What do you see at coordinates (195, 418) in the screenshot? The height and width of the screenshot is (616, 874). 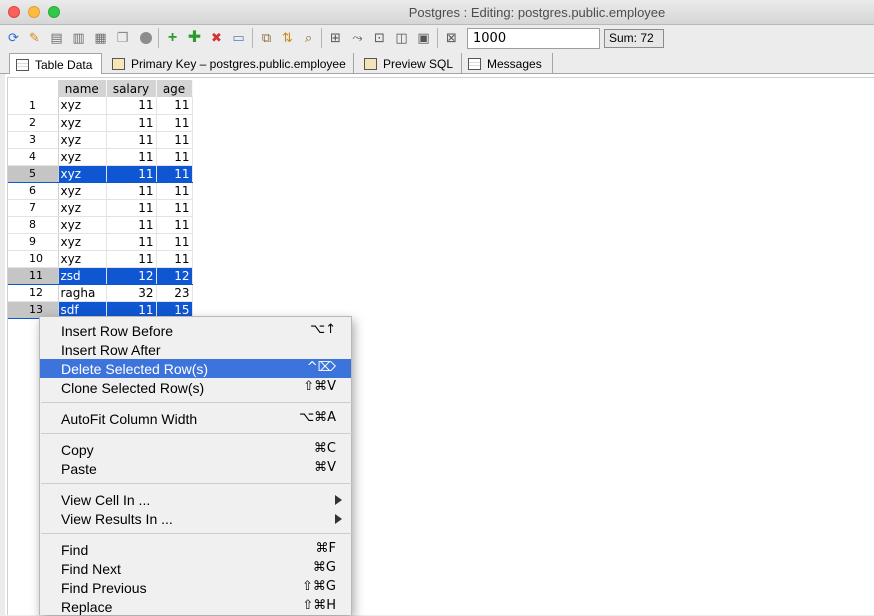 I see `menu-item-autofit-column-width: AutoFit Column Width ⌥⌘A` at bounding box center [195, 418].